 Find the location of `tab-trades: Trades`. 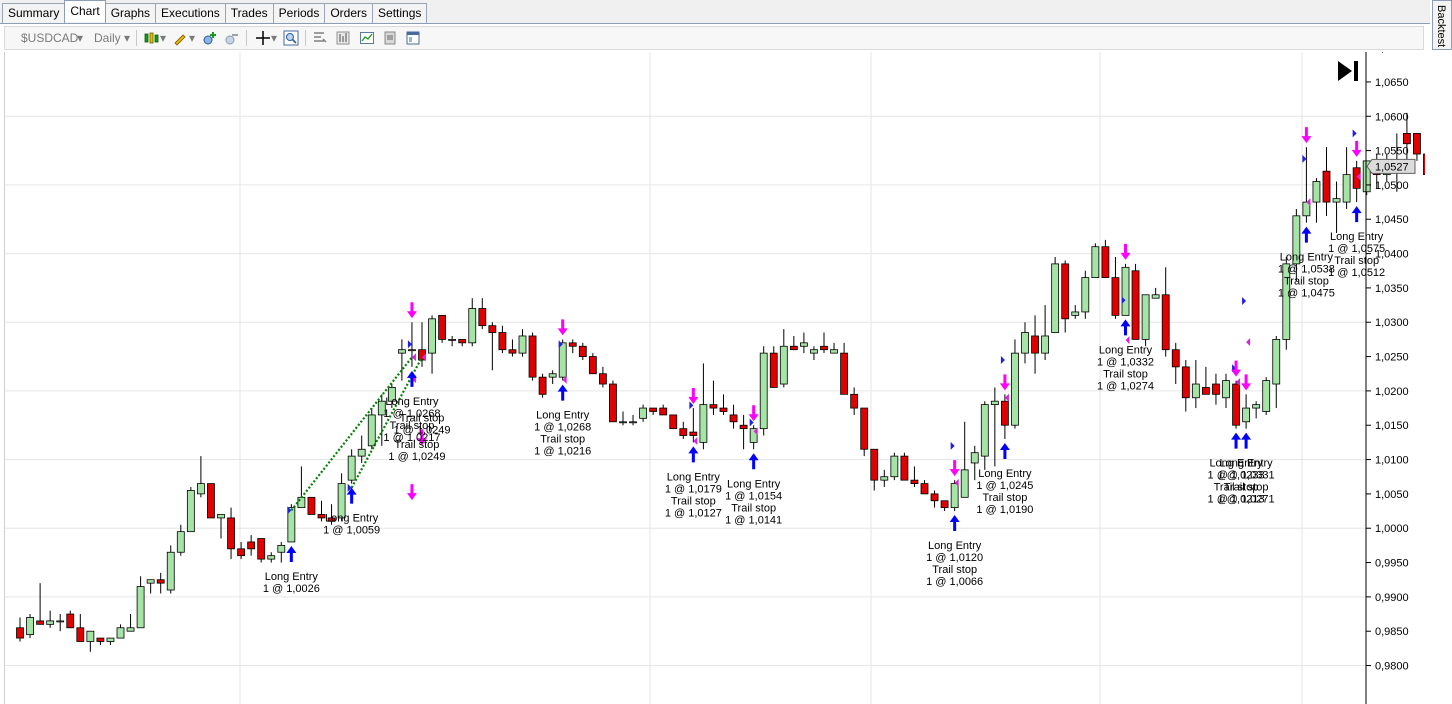

tab-trades: Trades is located at coordinates (249, 13).